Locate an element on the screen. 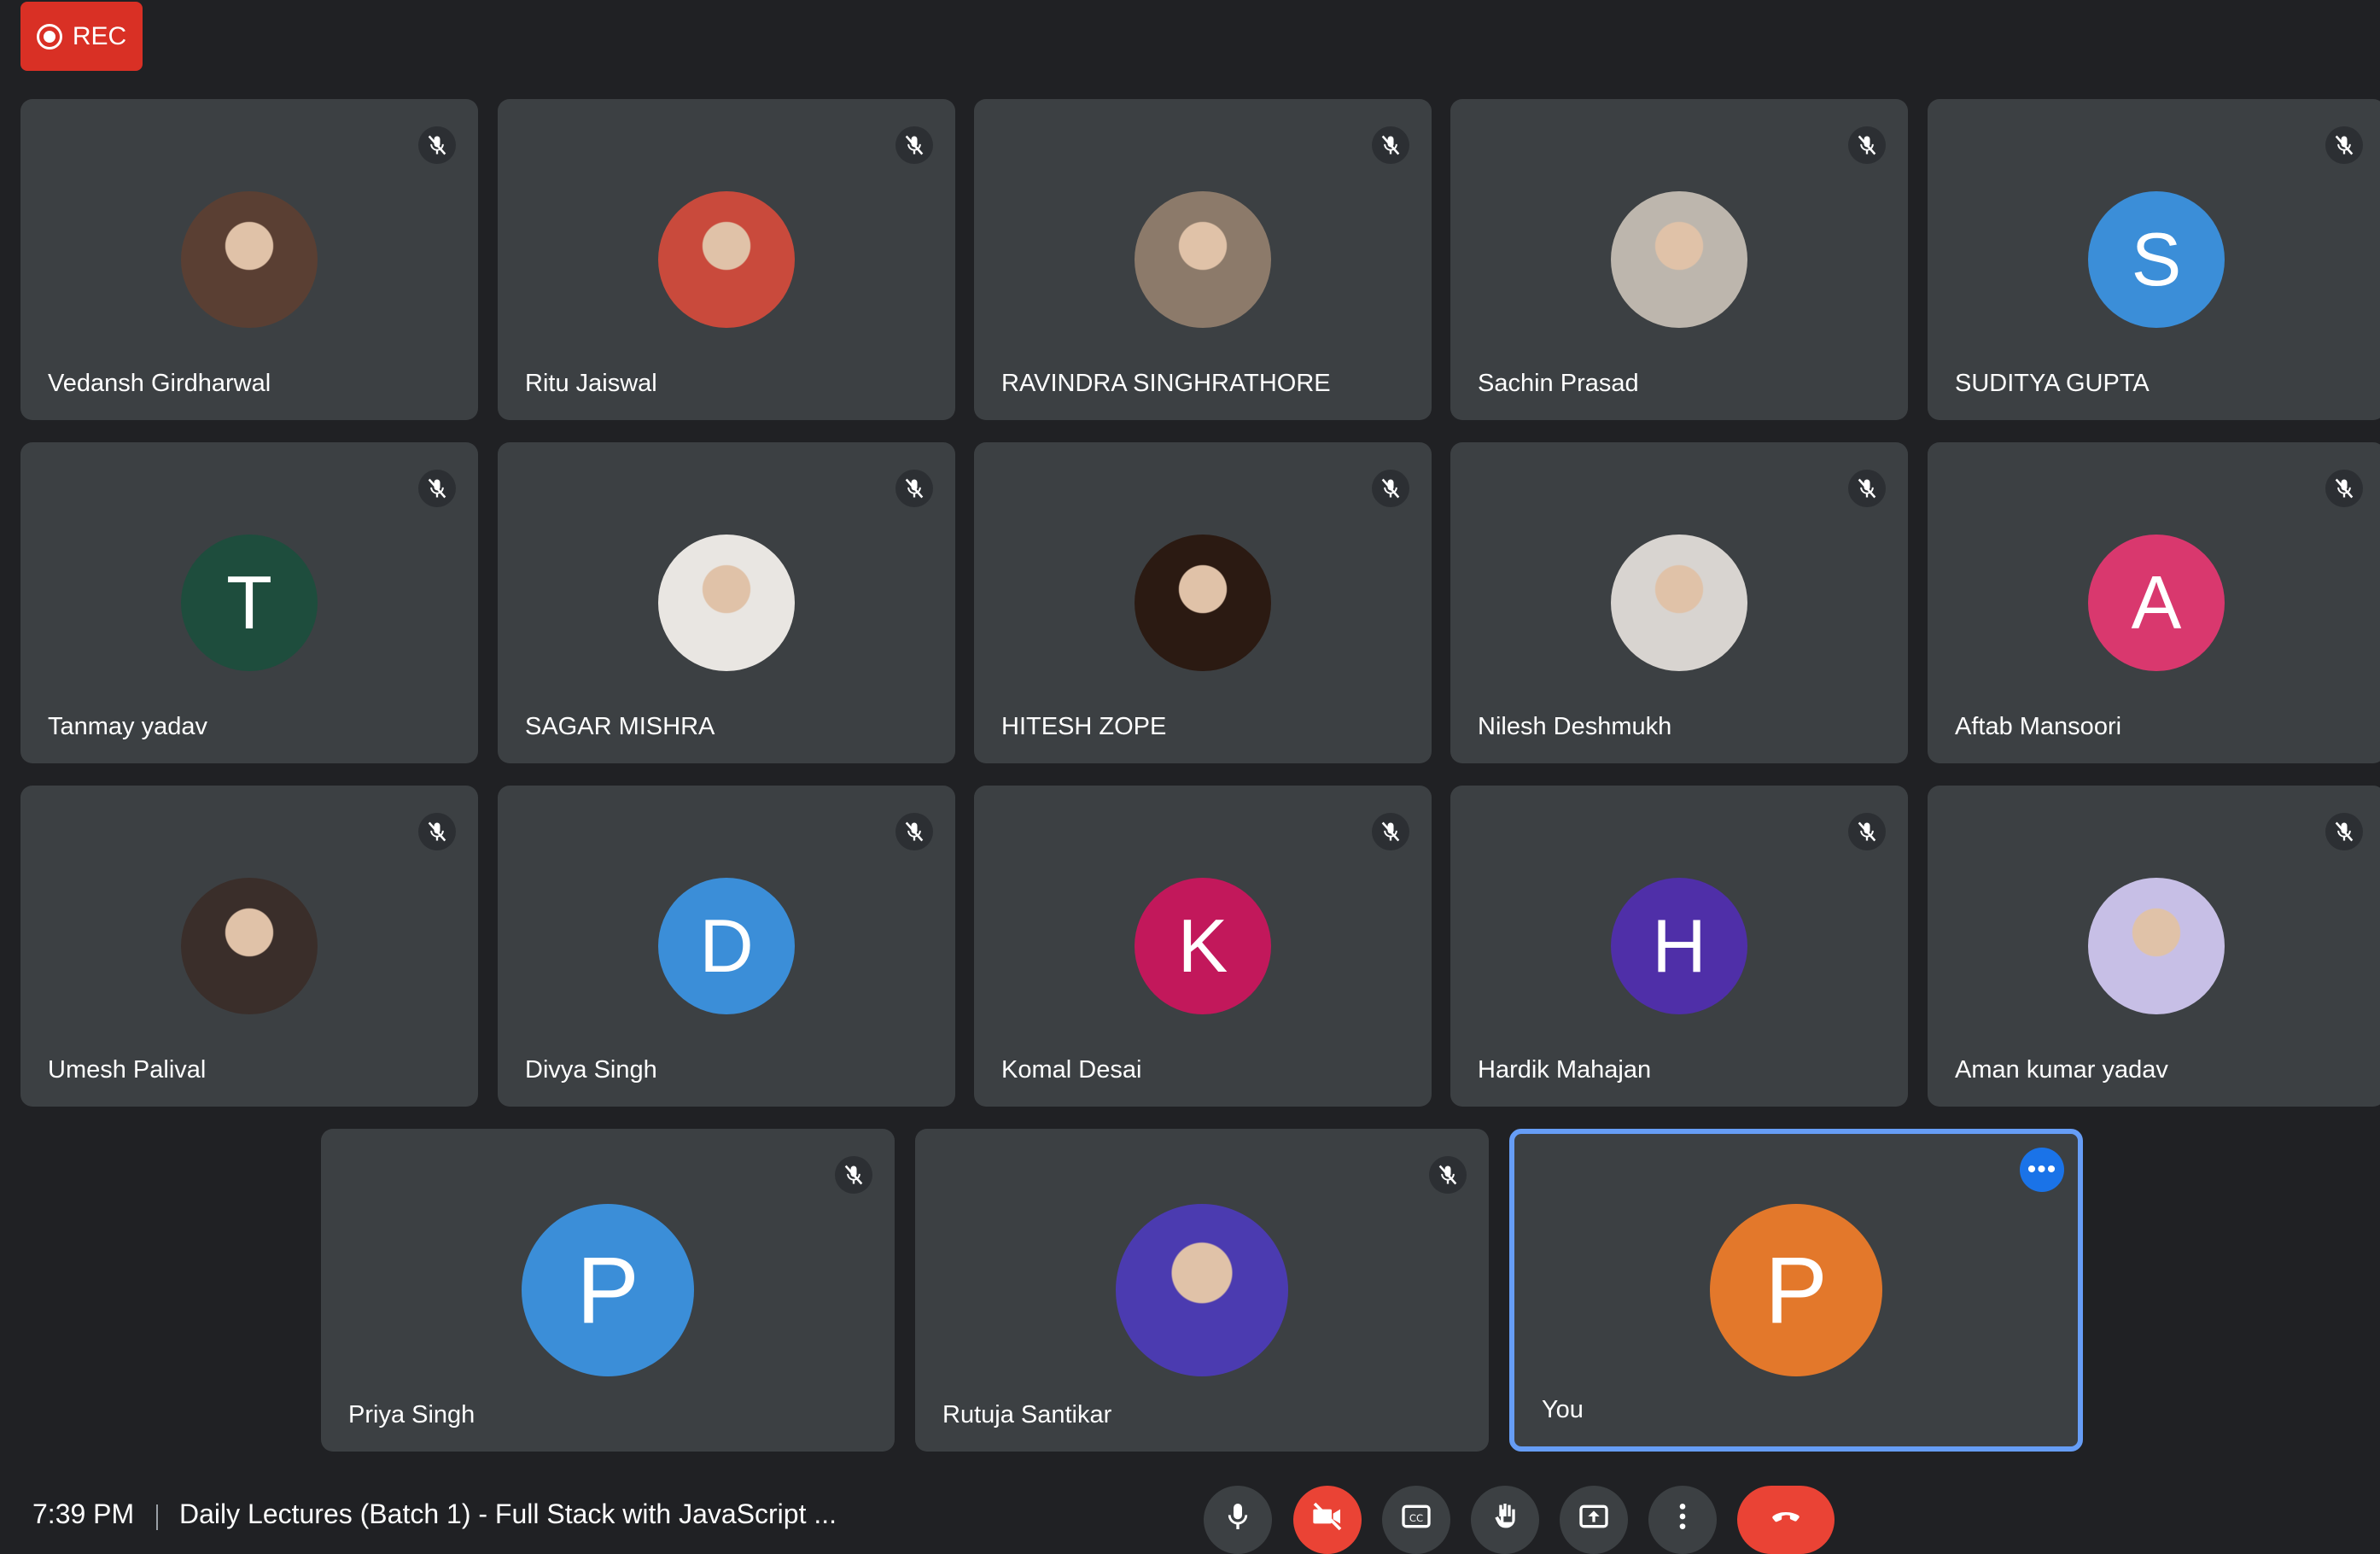 The width and height of the screenshot is (2380, 1554). participant-tile: S SUDITYA GUPTA is located at coordinates (2154, 259).